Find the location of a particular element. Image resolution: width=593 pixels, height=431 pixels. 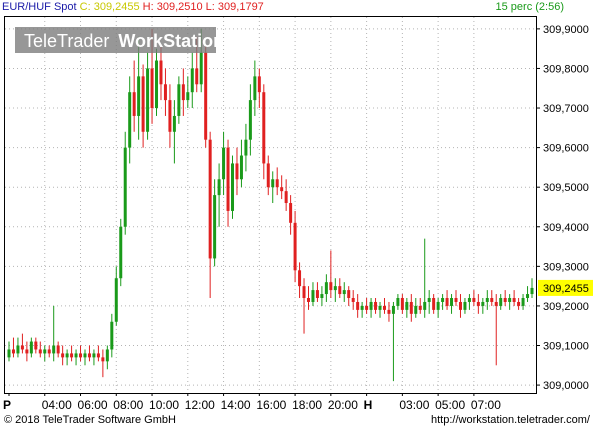

low-value: 309,1797 is located at coordinates (240, 7).